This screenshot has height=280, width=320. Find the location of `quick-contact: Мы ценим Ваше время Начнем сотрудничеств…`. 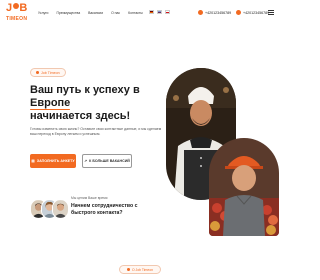

quick-contact: Мы ценим Ваше время Начнем сотрудничеств… is located at coordinates (97, 210).